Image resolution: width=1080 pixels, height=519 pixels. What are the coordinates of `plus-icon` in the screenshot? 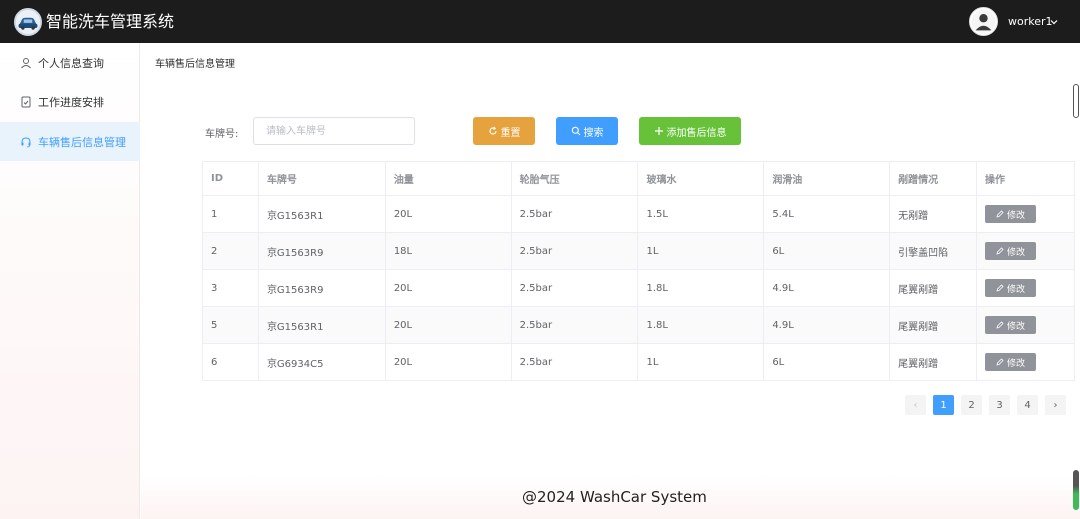 It's located at (658, 131).